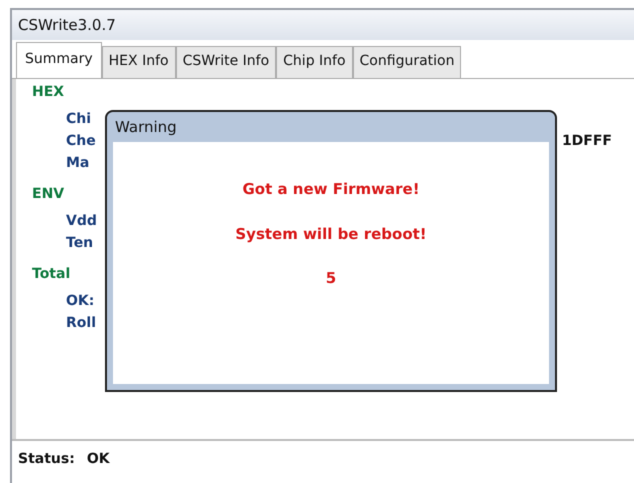 Image resolution: width=634 pixels, height=483 pixels. Describe the element at coordinates (78, 163) in the screenshot. I see `field-label: Ma` at that location.